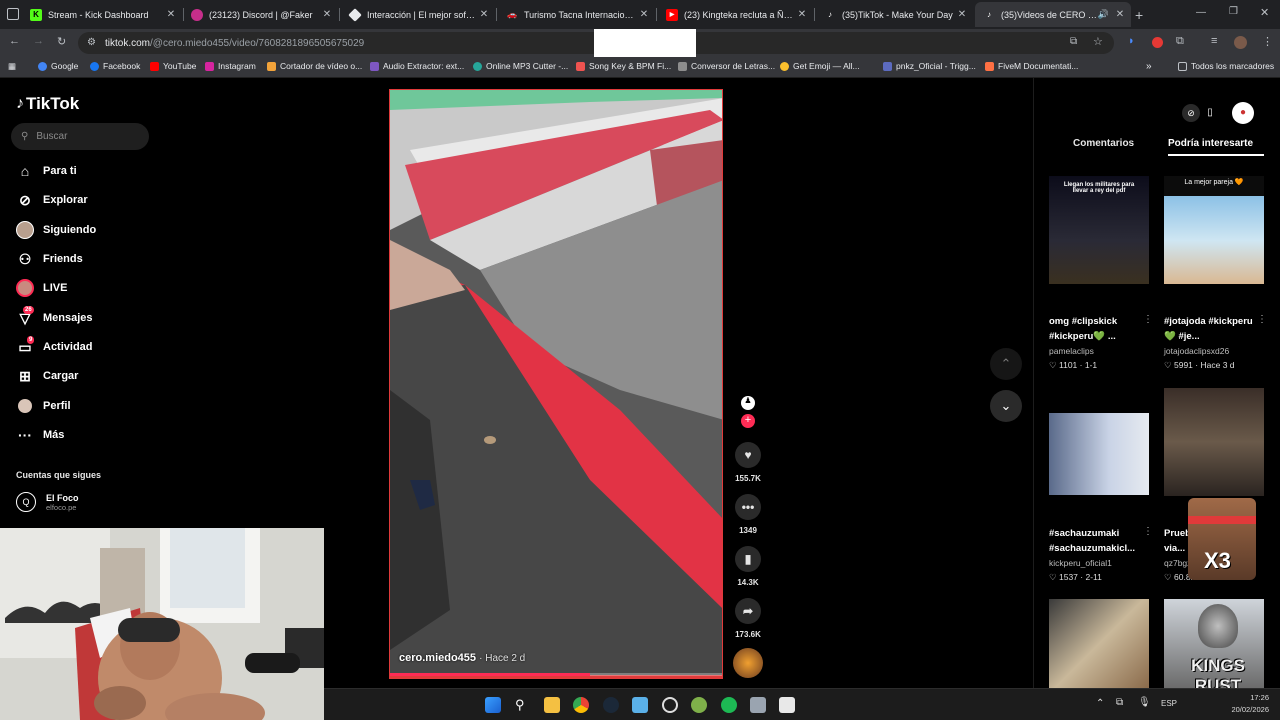 The width and height of the screenshot is (1280, 720). What do you see at coordinates (1240, 42) in the screenshot?
I see `profile-avatar` at bounding box center [1240, 42].